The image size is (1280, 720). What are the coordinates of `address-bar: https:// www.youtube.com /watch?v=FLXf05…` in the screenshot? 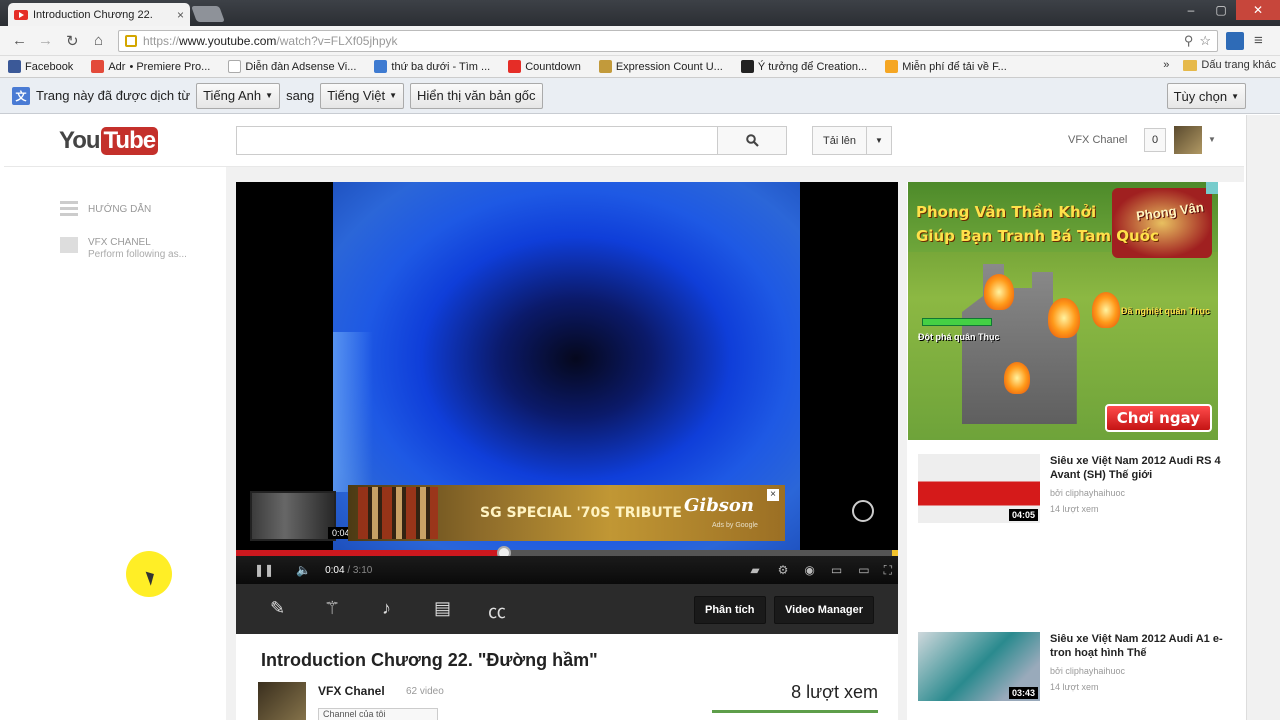 It's located at (668, 41).